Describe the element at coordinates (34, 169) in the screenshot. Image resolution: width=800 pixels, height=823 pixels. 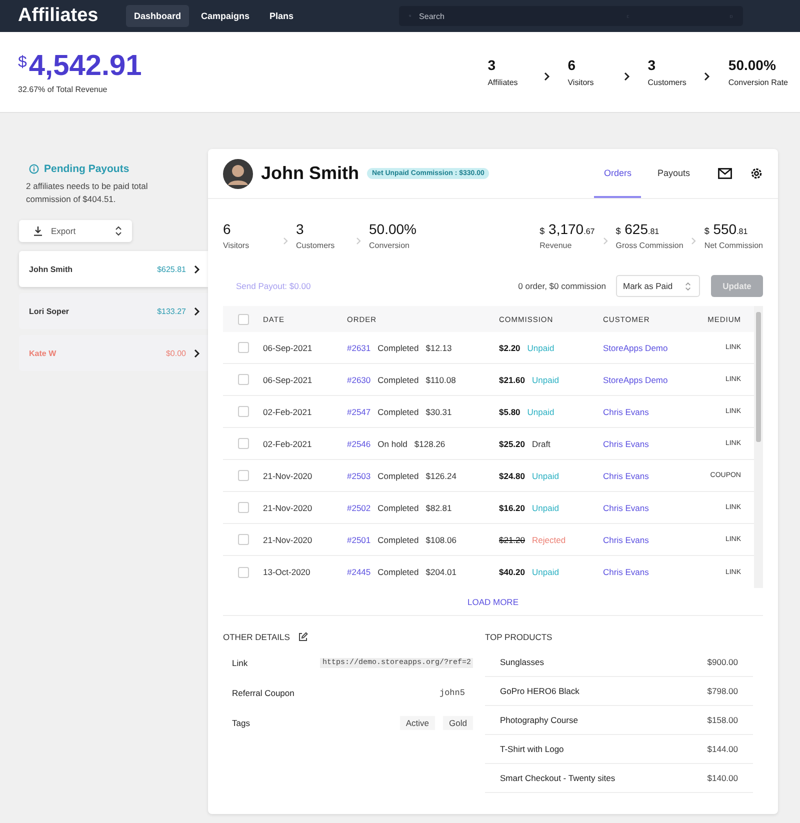
I see `info-icon` at that location.